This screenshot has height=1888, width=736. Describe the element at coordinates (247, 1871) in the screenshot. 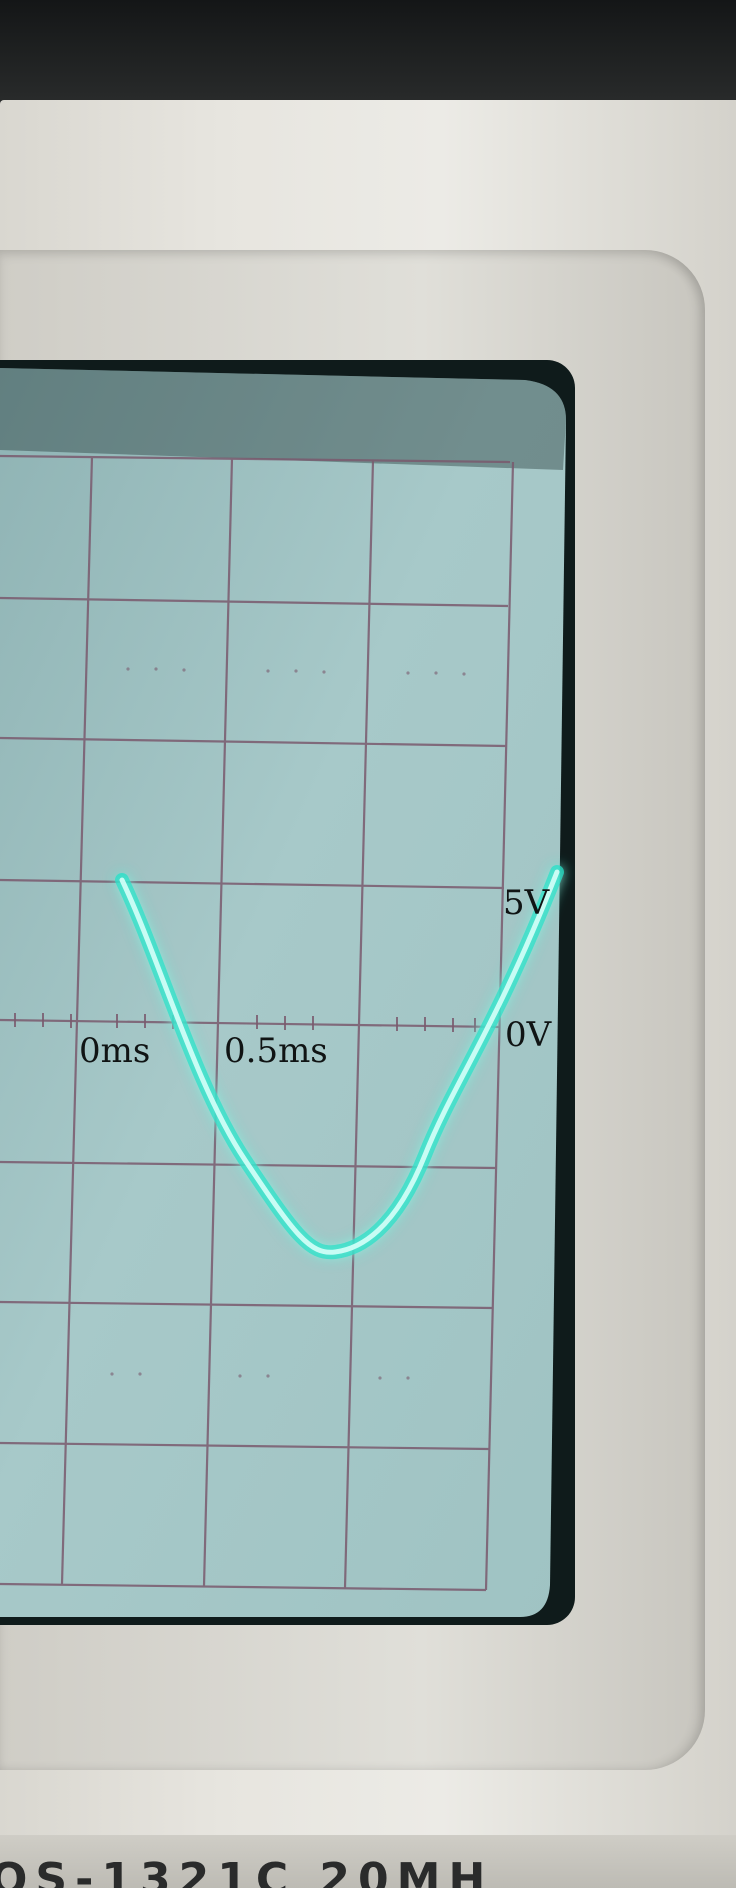

I see `model-plate-text: OS-1321C 20MH` at that location.